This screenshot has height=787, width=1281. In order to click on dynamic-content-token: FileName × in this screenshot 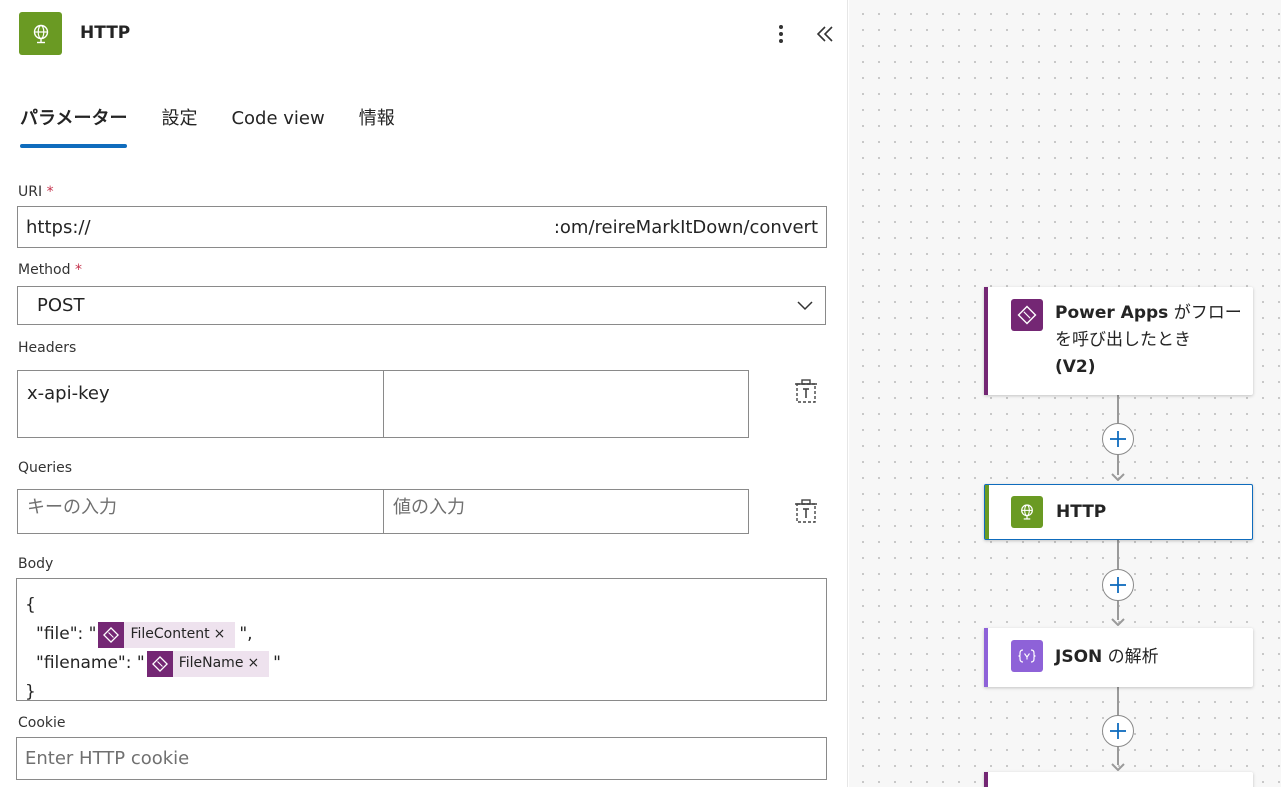, I will do `click(208, 663)`.